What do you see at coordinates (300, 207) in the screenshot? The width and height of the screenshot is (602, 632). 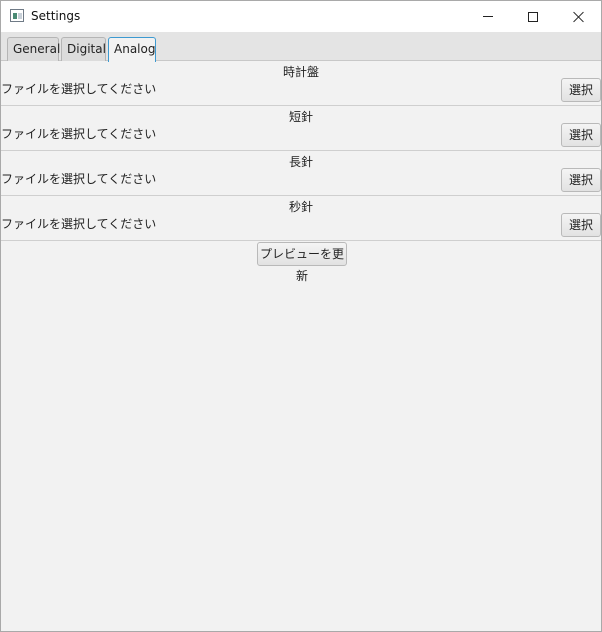 I see `section-title: 秒針` at bounding box center [300, 207].